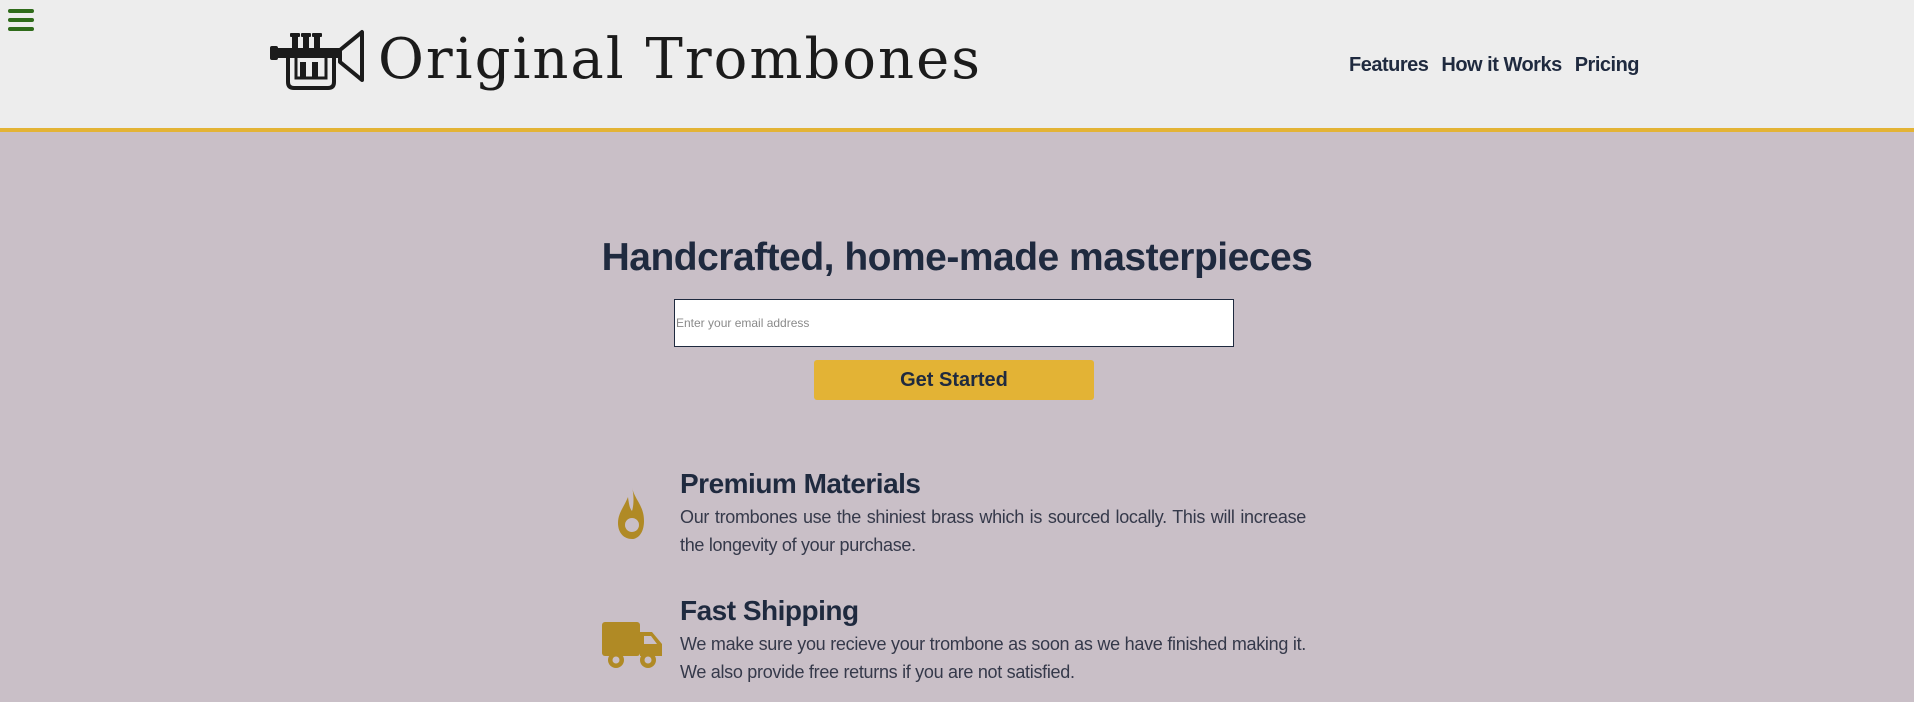 Image resolution: width=1914 pixels, height=702 pixels. Describe the element at coordinates (954, 380) in the screenshot. I see `get-started-button: Get Started` at that location.